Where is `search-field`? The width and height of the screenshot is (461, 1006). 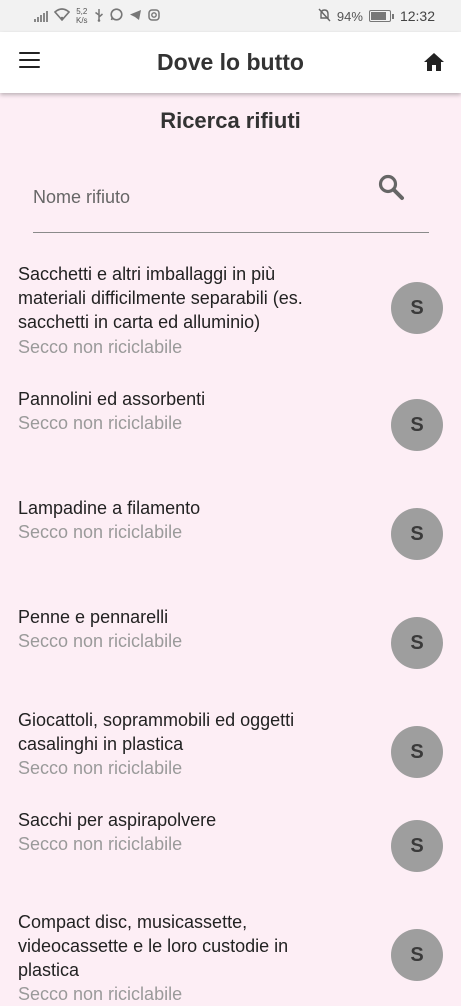
search-field is located at coordinates (231, 202).